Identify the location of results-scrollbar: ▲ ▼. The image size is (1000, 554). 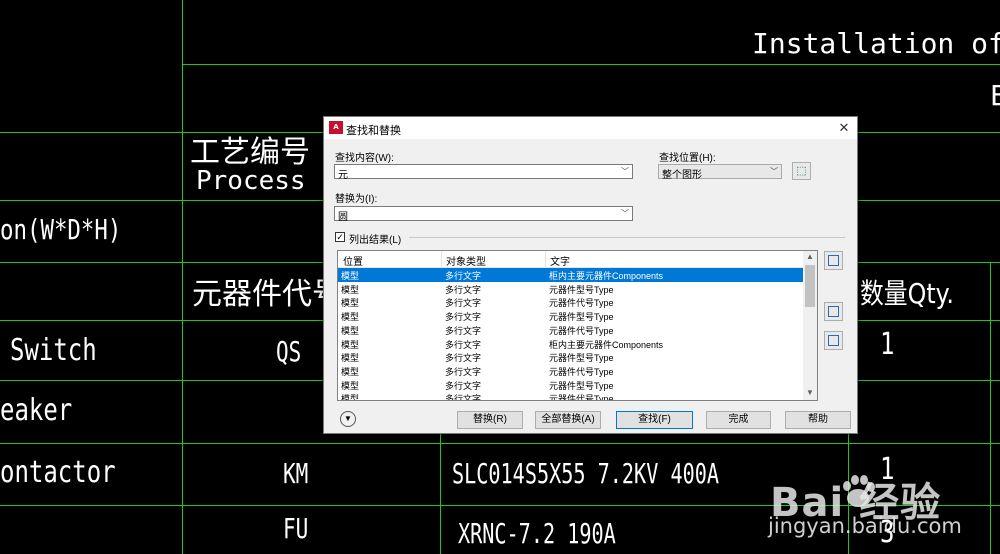
(810, 325).